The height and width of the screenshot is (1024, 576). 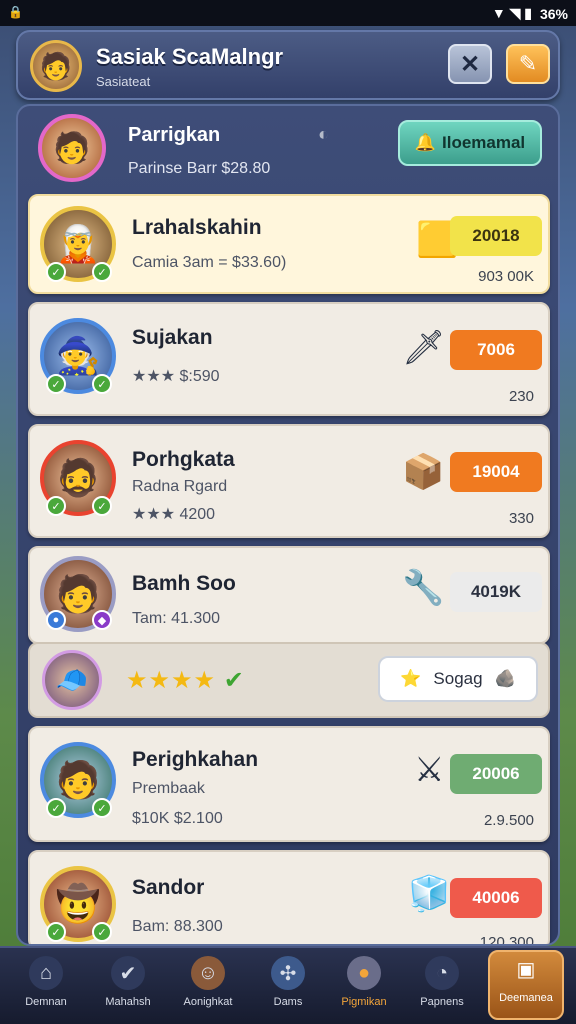 What do you see at coordinates (176, 376) in the screenshot?
I see `hero-stat: ★★★ $:590` at bounding box center [176, 376].